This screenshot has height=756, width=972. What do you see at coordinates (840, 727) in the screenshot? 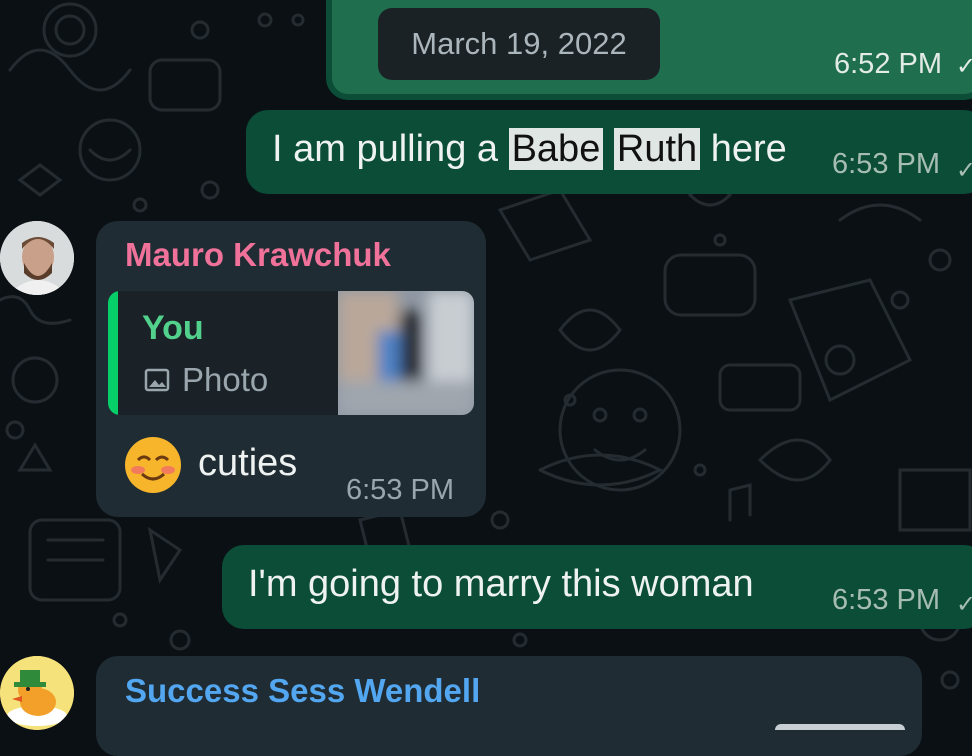
I see `media-preview-edge` at bounding box center [840, 727].